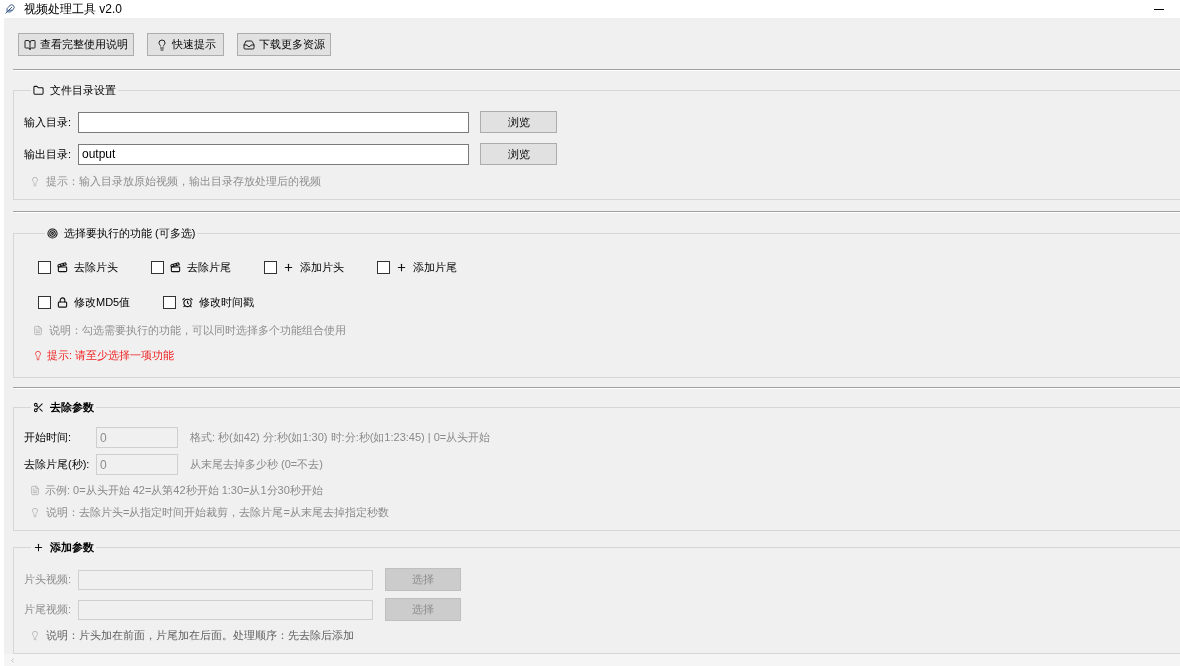 The width and height of the screenshot is (1180, 666). Describe the element at coordinates (249, 44) in the screenshot. I see `tray-icon` at that location.